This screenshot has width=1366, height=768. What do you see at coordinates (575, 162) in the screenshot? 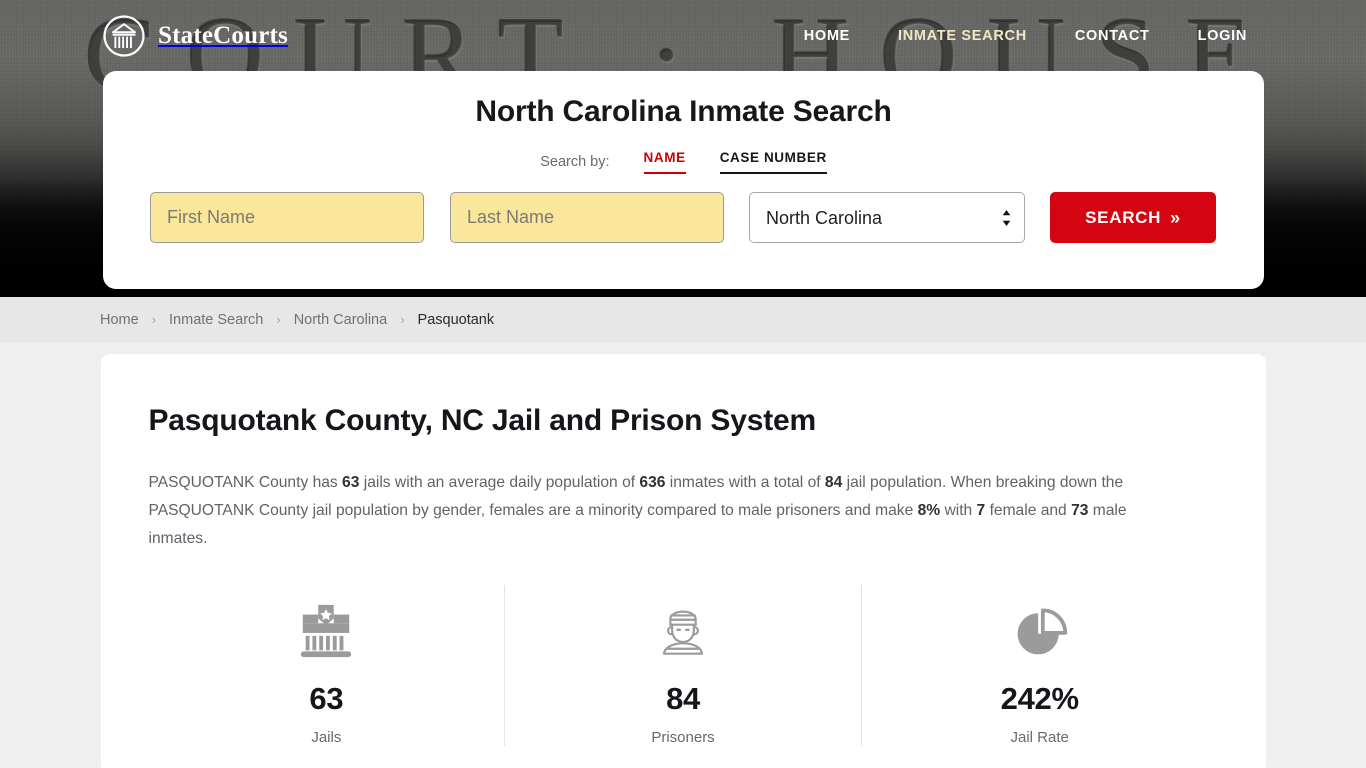
I see `search-by-label: Search by:` at bounding box center [575, 162].